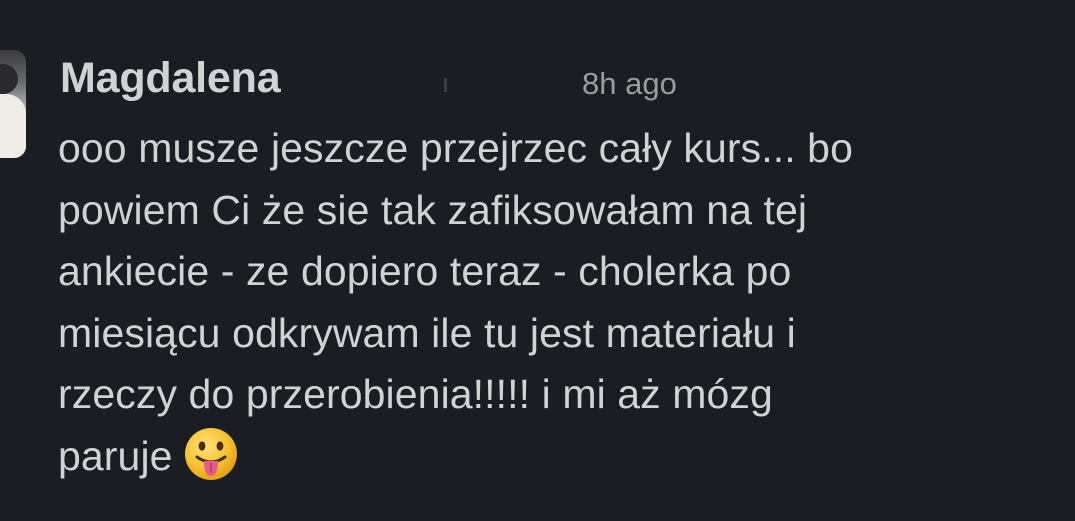  What do you see at coordinates (629, 84) in the screenshot?
I see `message-timestamp: 8h ago` at bounding box center [629, 84].